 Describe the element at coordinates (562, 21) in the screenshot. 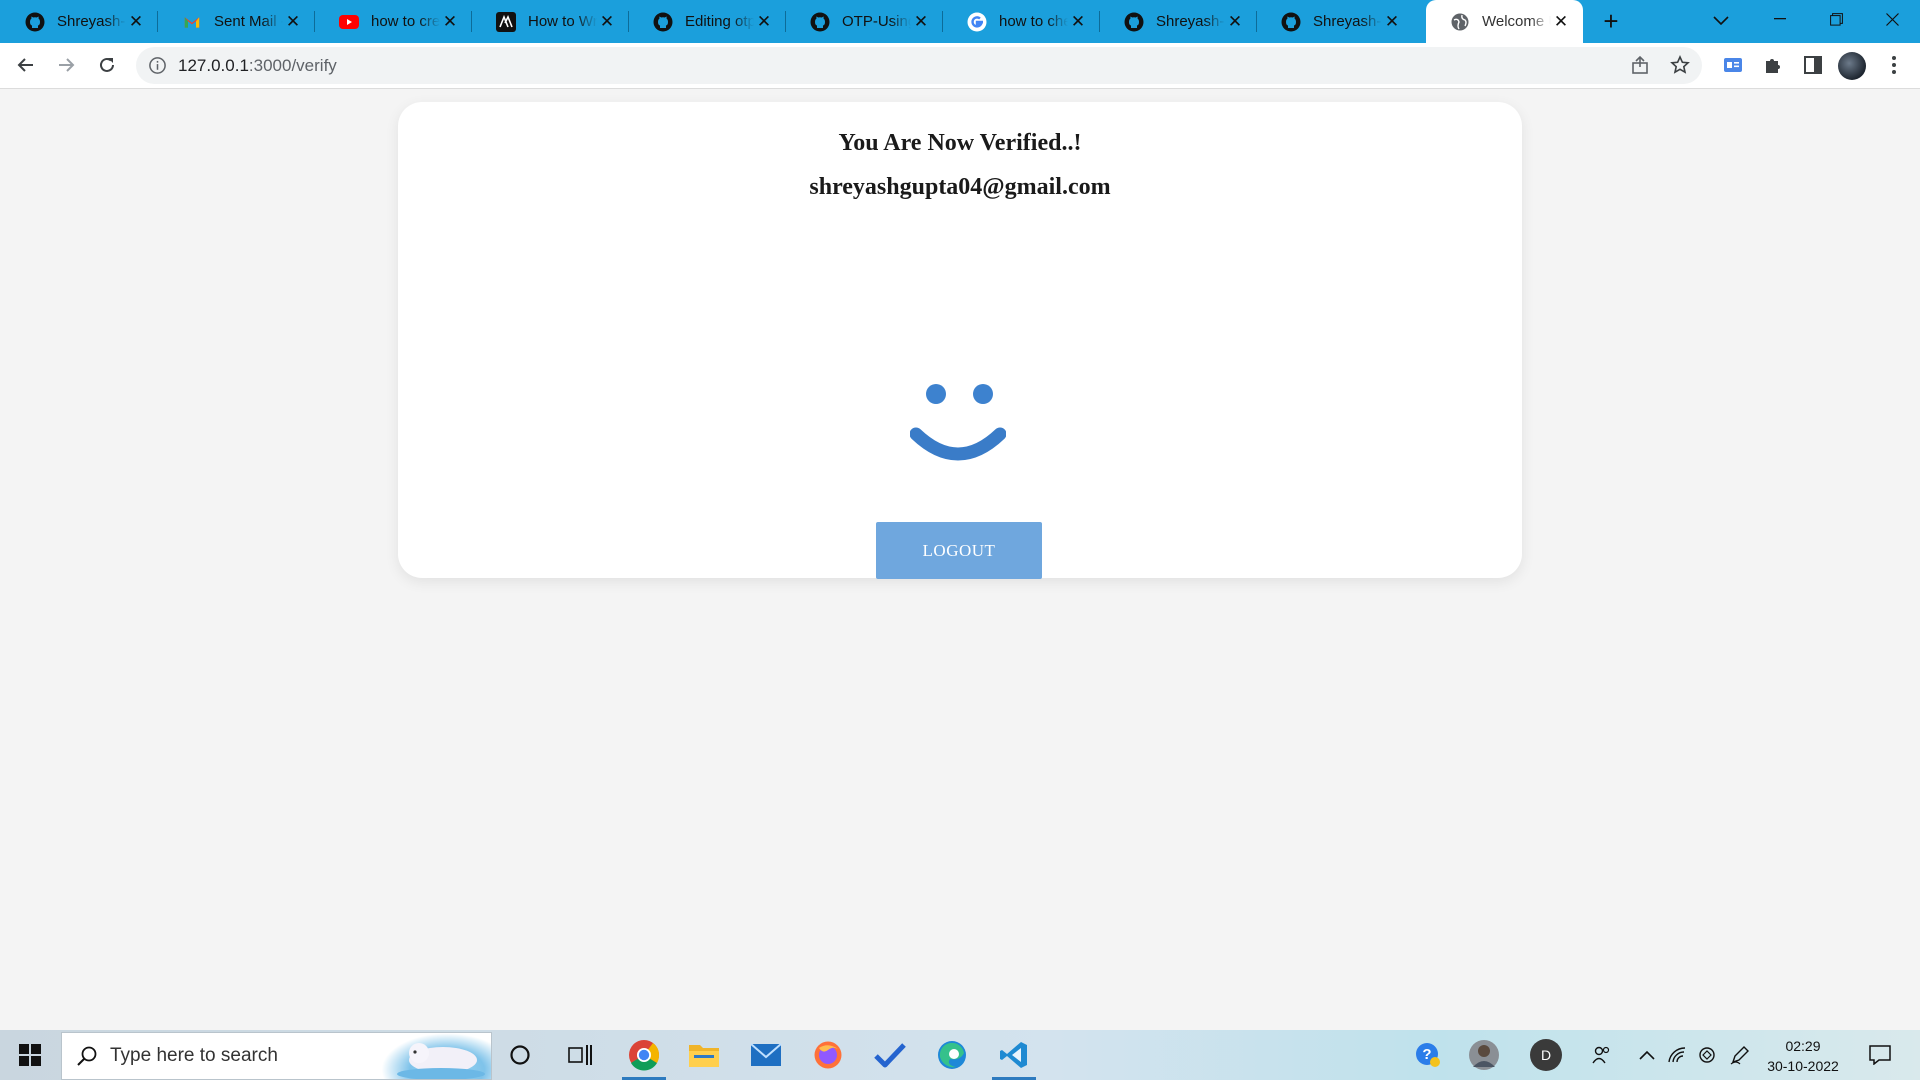

I see `tab-title: How to Wri` at that location.